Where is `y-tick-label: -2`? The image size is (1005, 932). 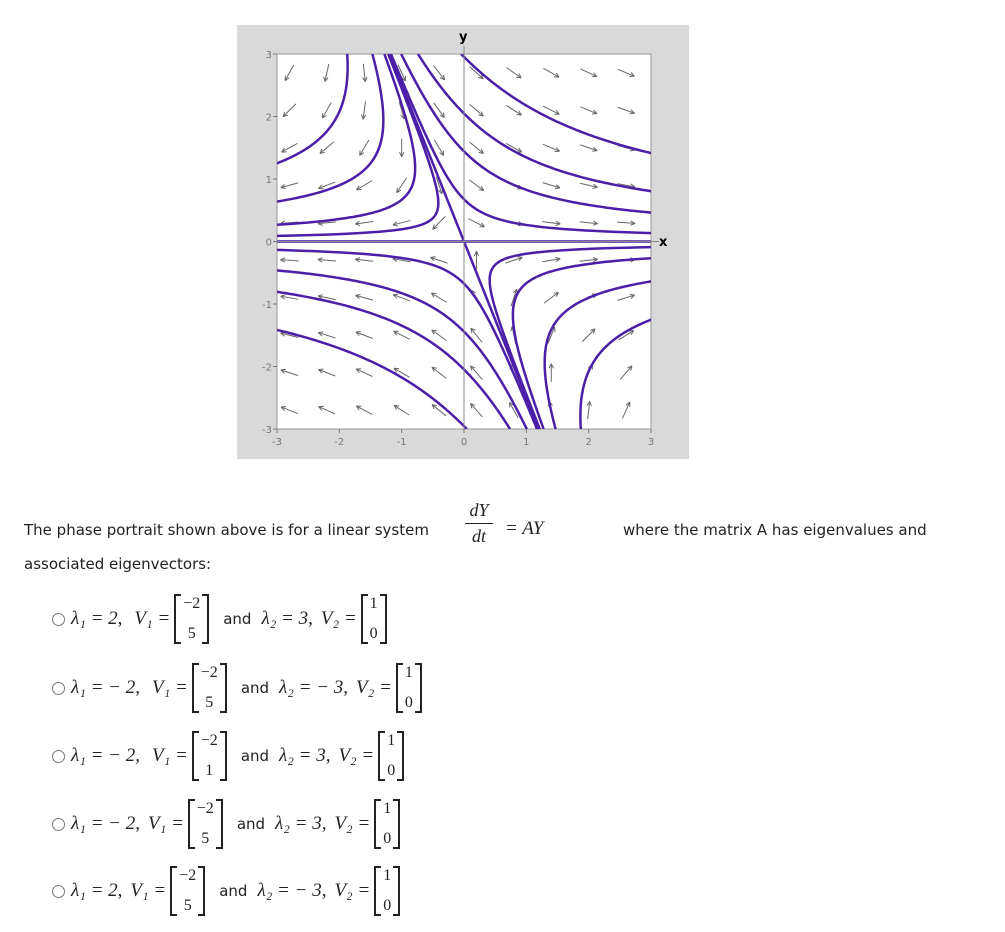 y-tick-label: -2 is located at coordinates (267, 368).